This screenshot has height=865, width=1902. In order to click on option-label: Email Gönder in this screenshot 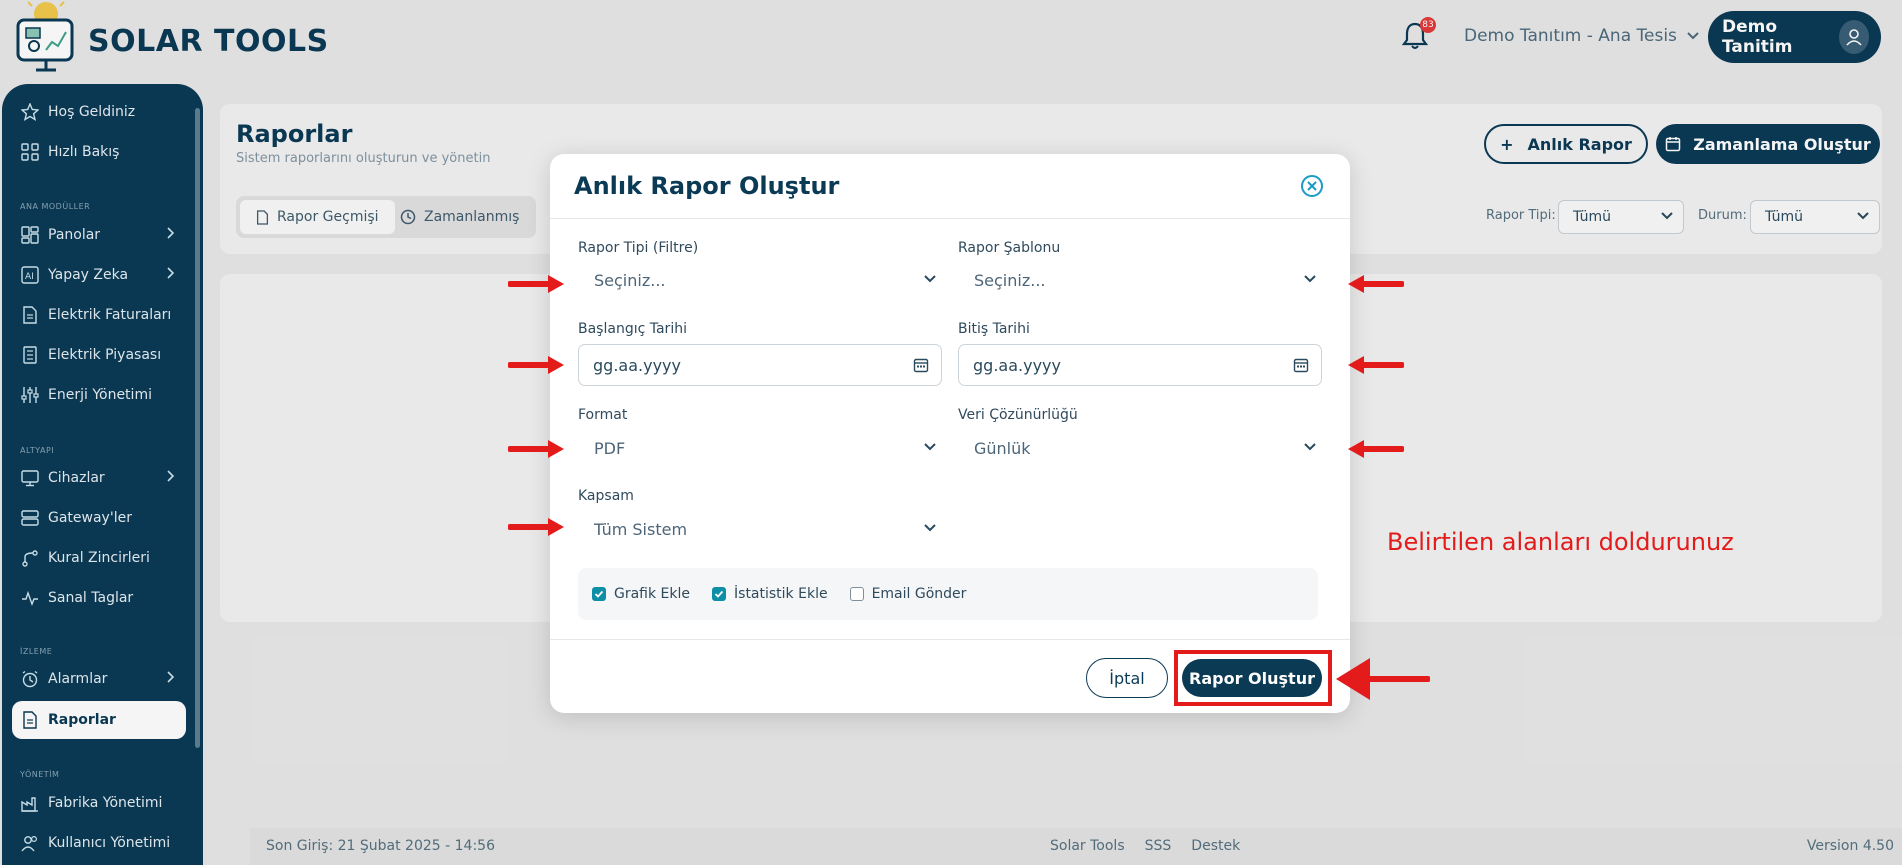, I will do `click(919, 594)`.